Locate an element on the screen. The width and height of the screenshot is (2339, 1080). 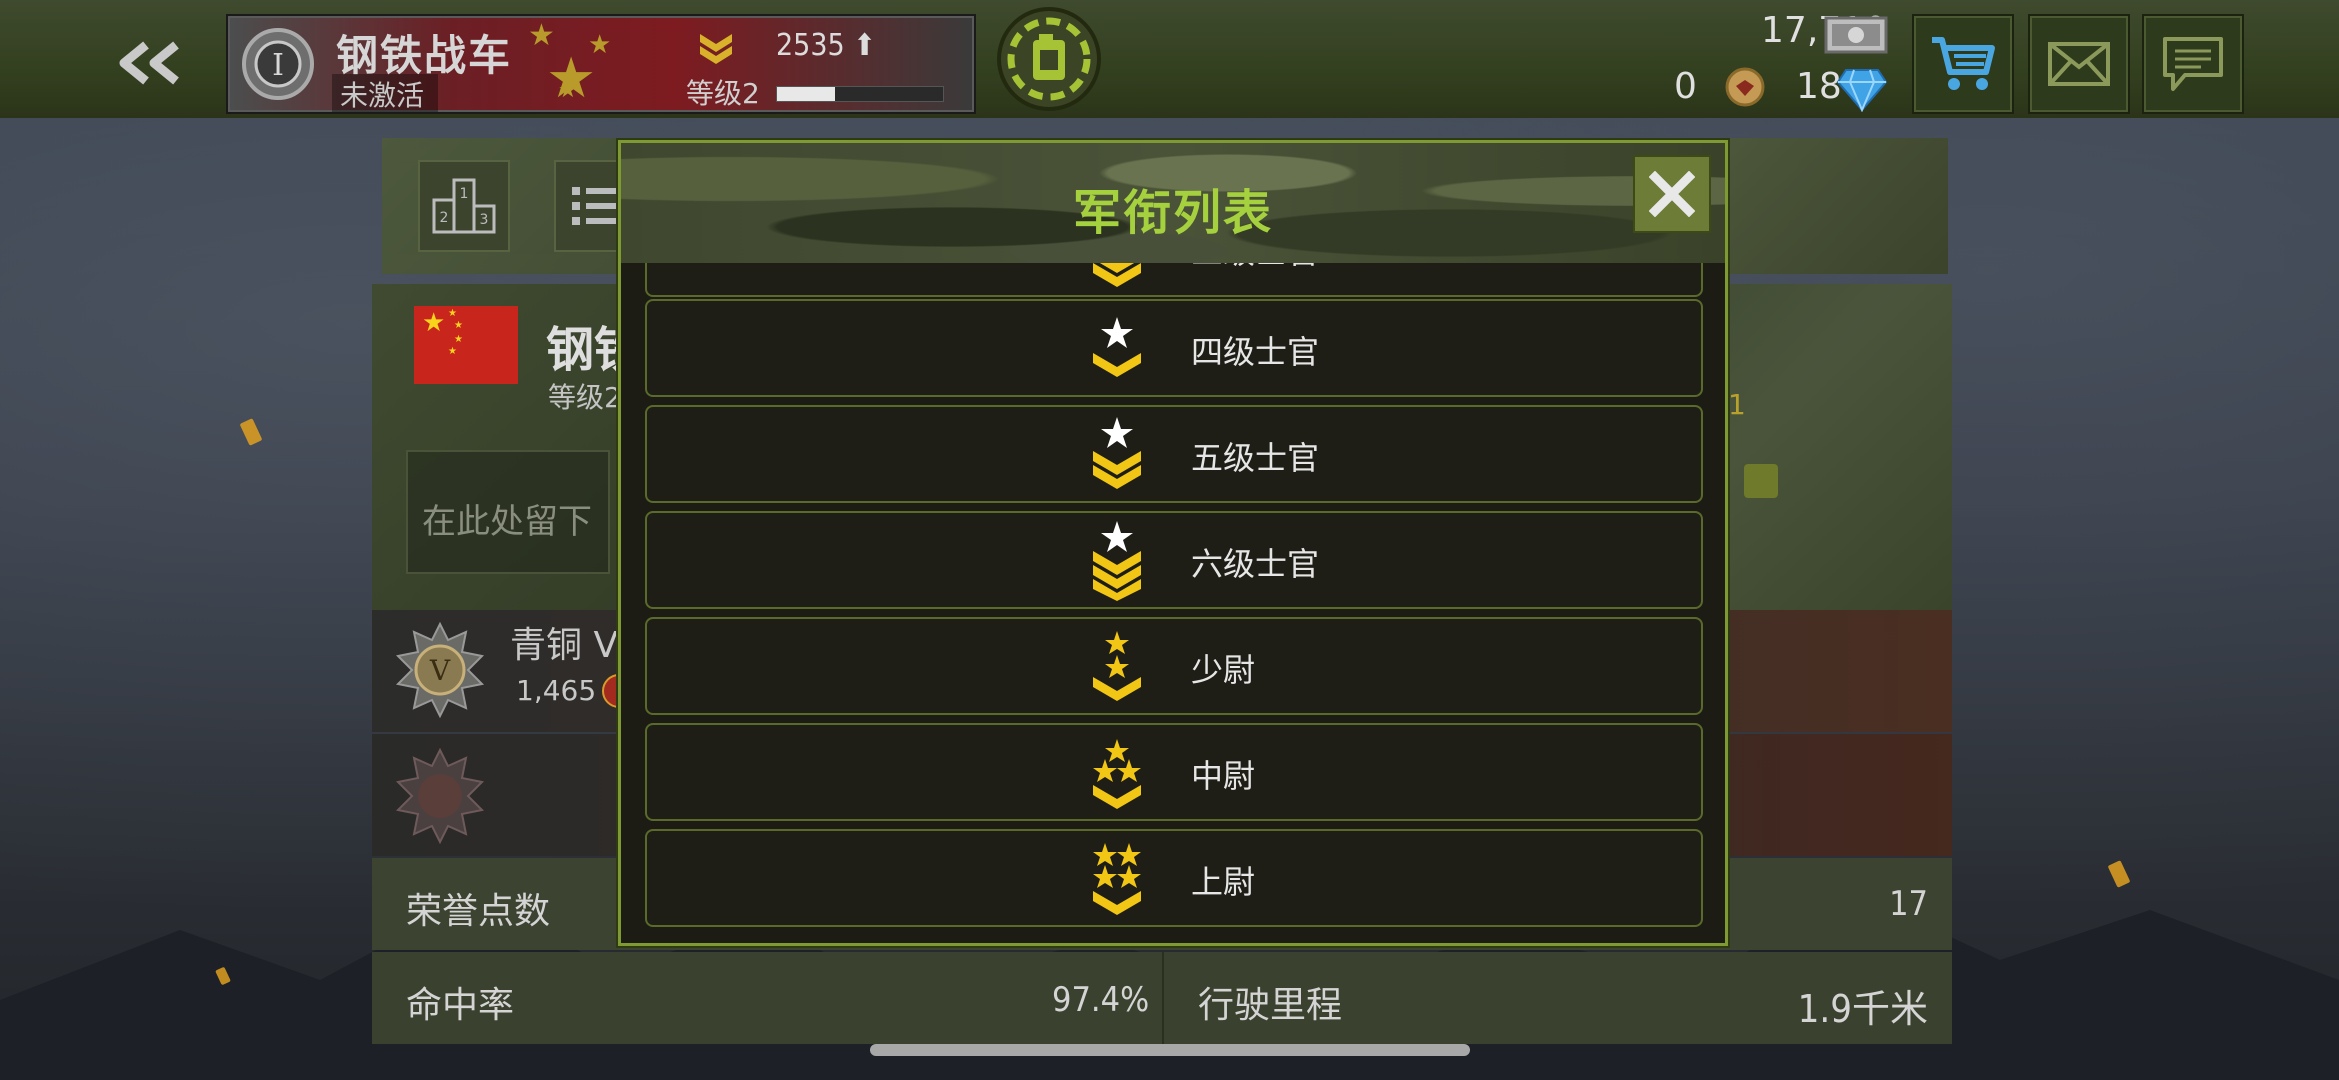
leaderboard-tab: 1 2 3 is located at coordinates (464, 206).